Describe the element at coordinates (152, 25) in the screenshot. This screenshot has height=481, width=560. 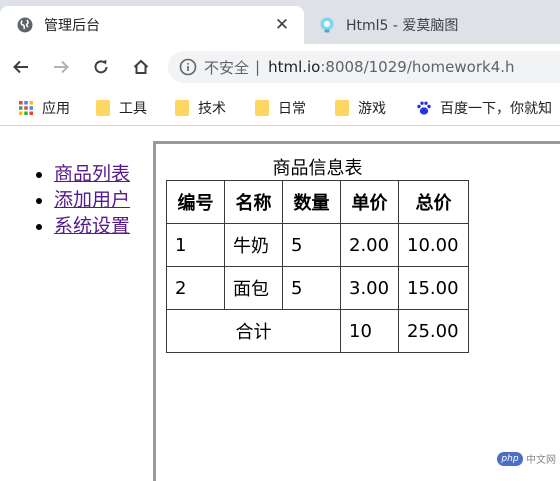
I see `tab-admin: 管理后台 ✕` at that location.